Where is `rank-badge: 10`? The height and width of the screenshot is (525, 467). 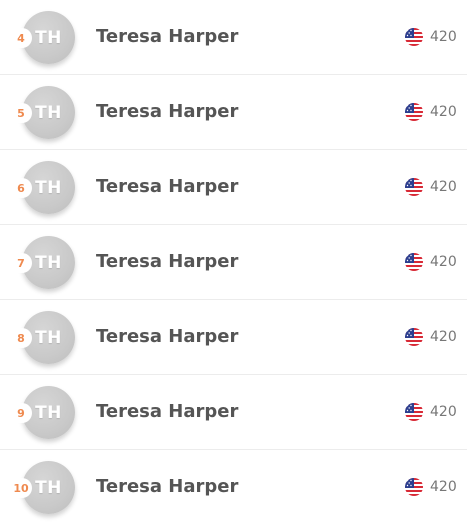
rank-badge: 10 is located at coordinates (21, 488).